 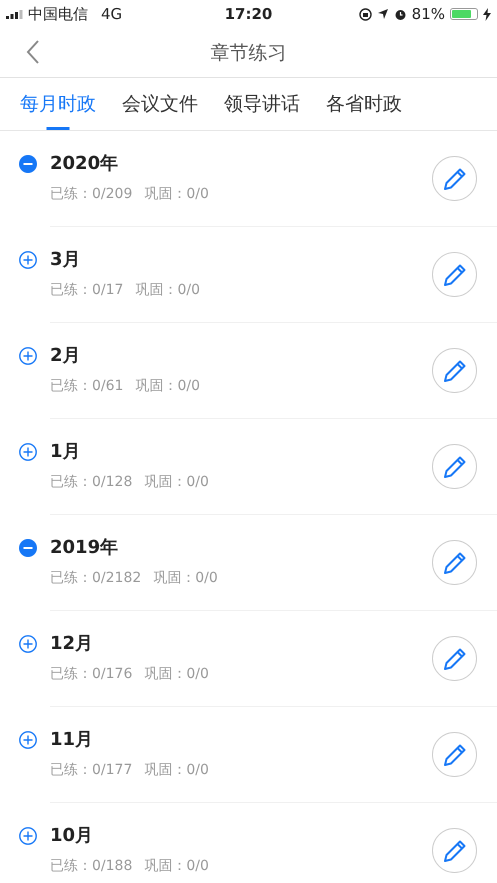 I want to click on location-icon, so click(x=382, y=14).